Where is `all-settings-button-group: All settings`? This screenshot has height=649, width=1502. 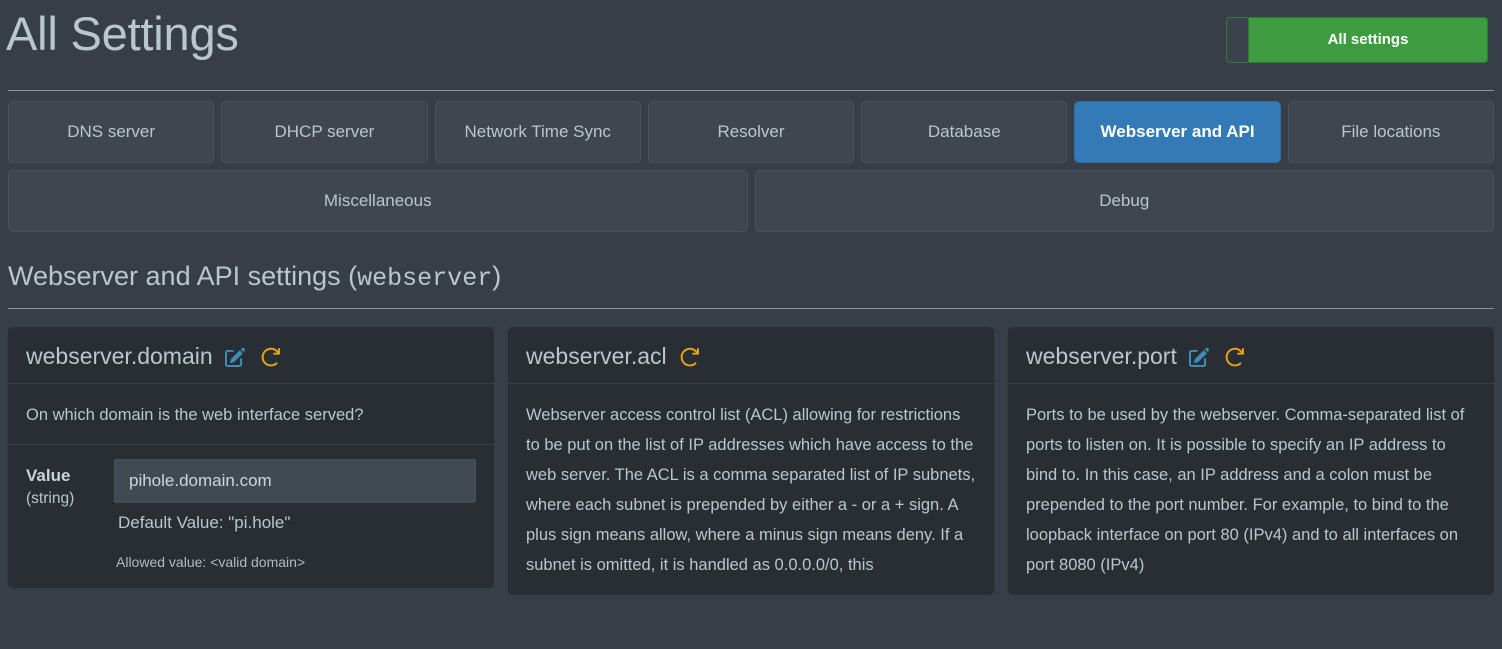
all-settings-button-group: All settings is located at coordinates (1357, 40).